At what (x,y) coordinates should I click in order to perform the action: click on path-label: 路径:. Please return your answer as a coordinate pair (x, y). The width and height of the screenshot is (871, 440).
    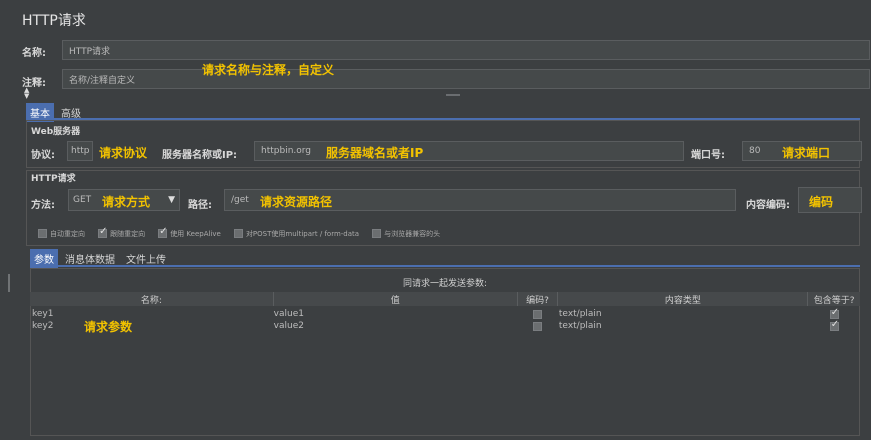
    Looking at the image, I should click on (200, 205).